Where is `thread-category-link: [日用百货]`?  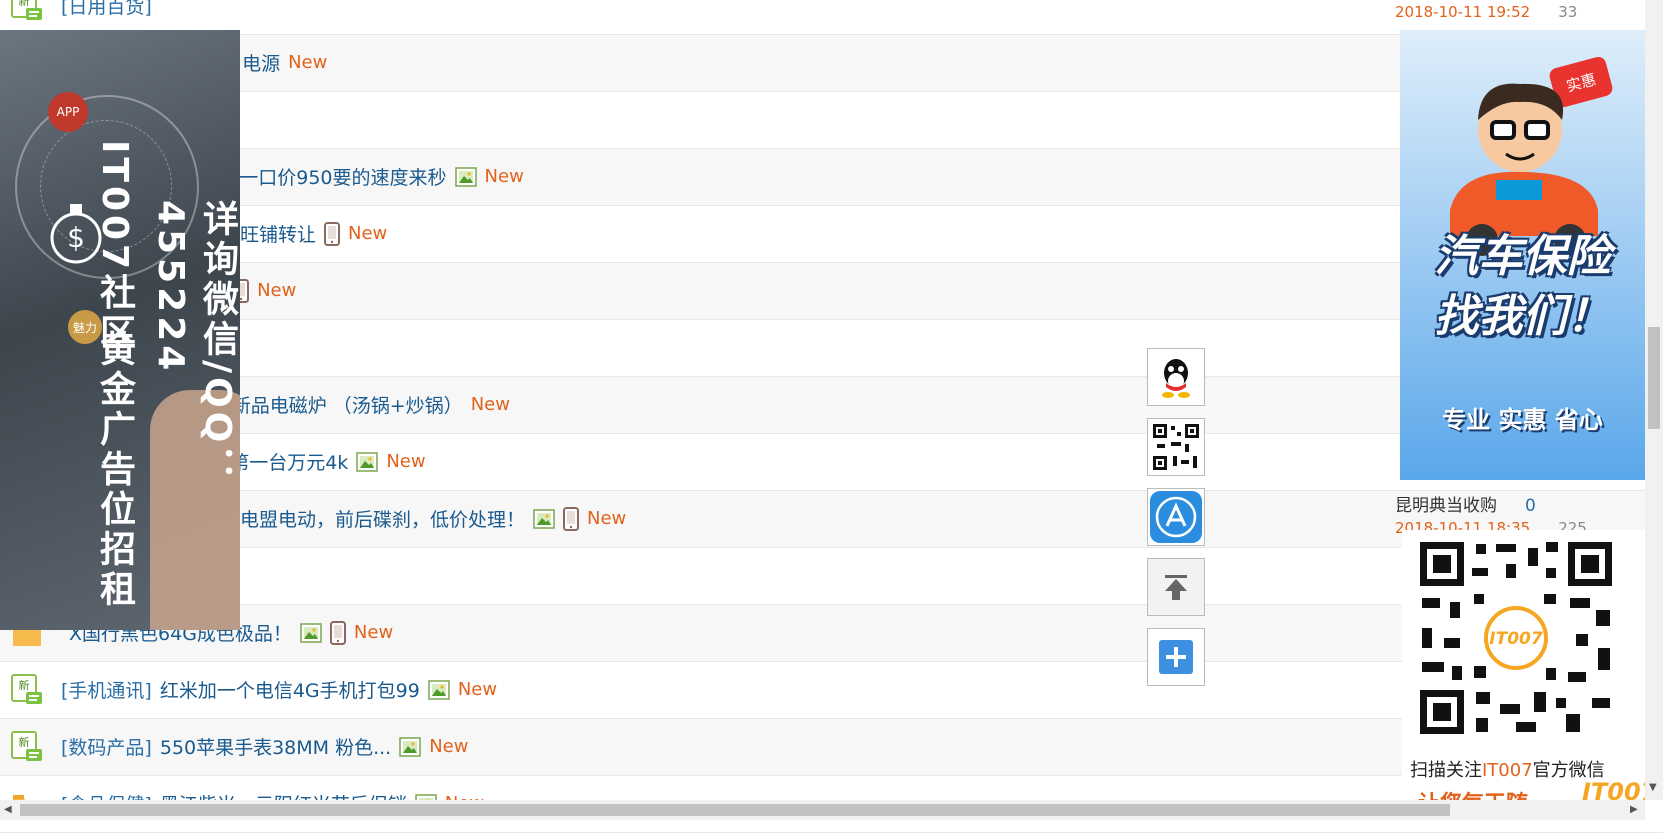
thread-category-link: [日用百货] is located at coordinates (106, 9).